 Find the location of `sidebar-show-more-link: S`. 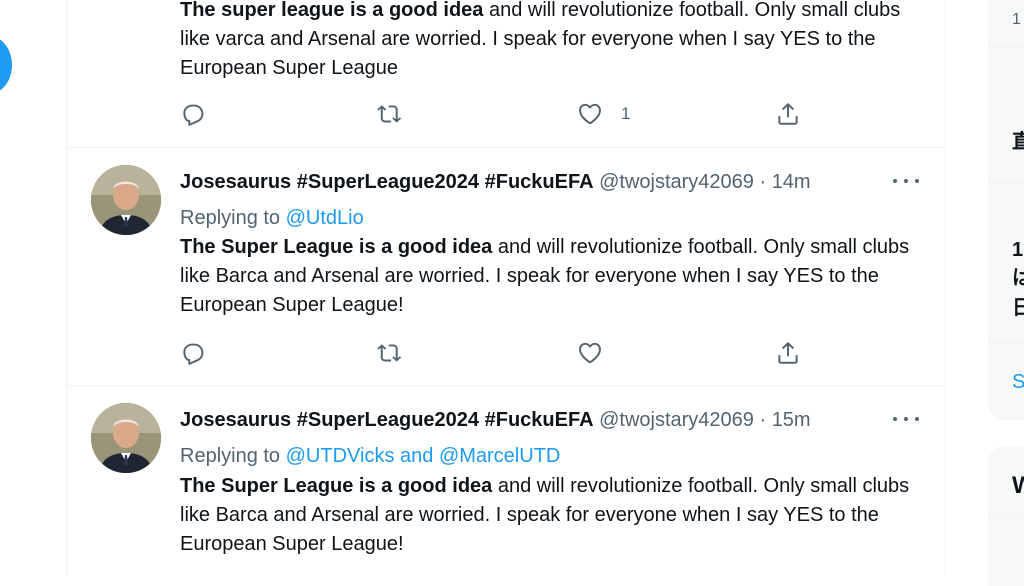

sidebar-show-more-link: S is located at coordinates (1018, 382).